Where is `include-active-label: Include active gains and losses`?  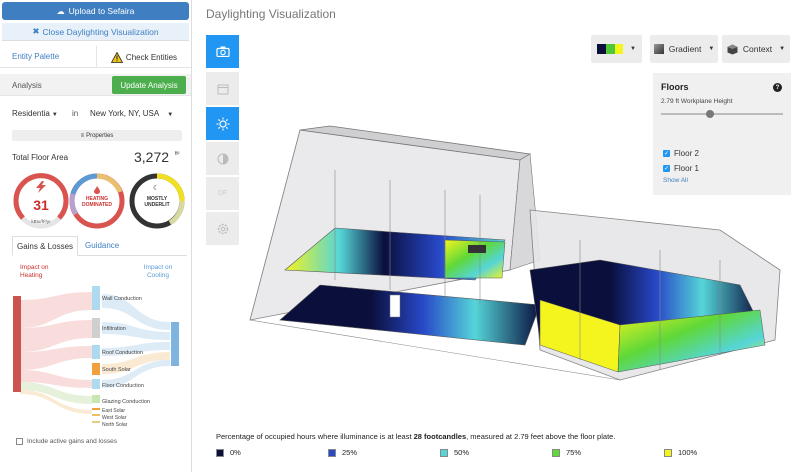
include-active-label: Include active gains and losses is located at coordinates (72, 441).